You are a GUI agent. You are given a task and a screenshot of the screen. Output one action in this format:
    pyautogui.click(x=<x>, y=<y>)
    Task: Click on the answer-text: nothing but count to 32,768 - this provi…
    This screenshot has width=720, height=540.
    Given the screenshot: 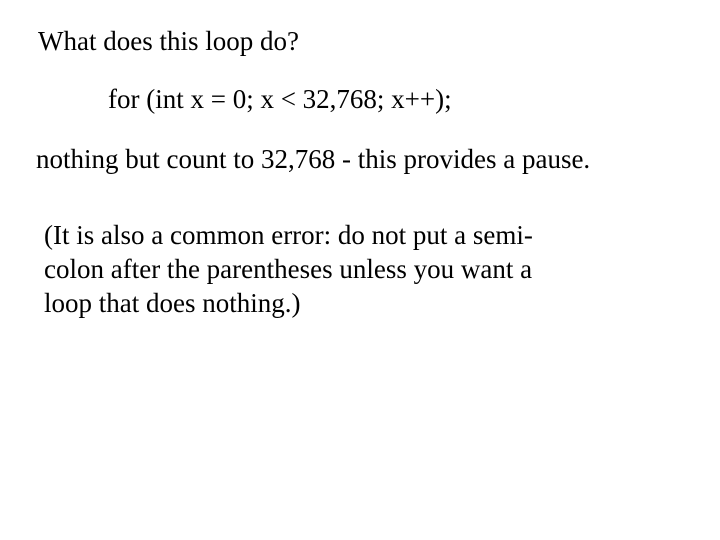 What is the action you would take?
    pyautogui.click(x=313, y=159)
    